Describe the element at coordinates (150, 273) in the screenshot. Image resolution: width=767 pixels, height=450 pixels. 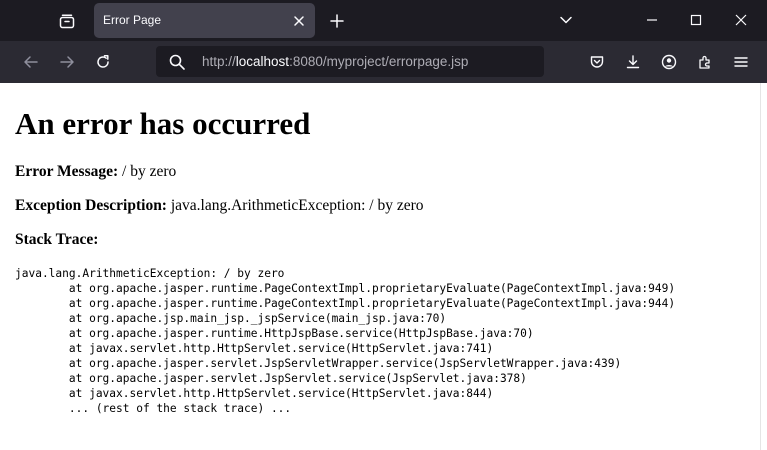
I see `stack-trace-line: java.lang.ArithmeticException: / by zero` at that location.